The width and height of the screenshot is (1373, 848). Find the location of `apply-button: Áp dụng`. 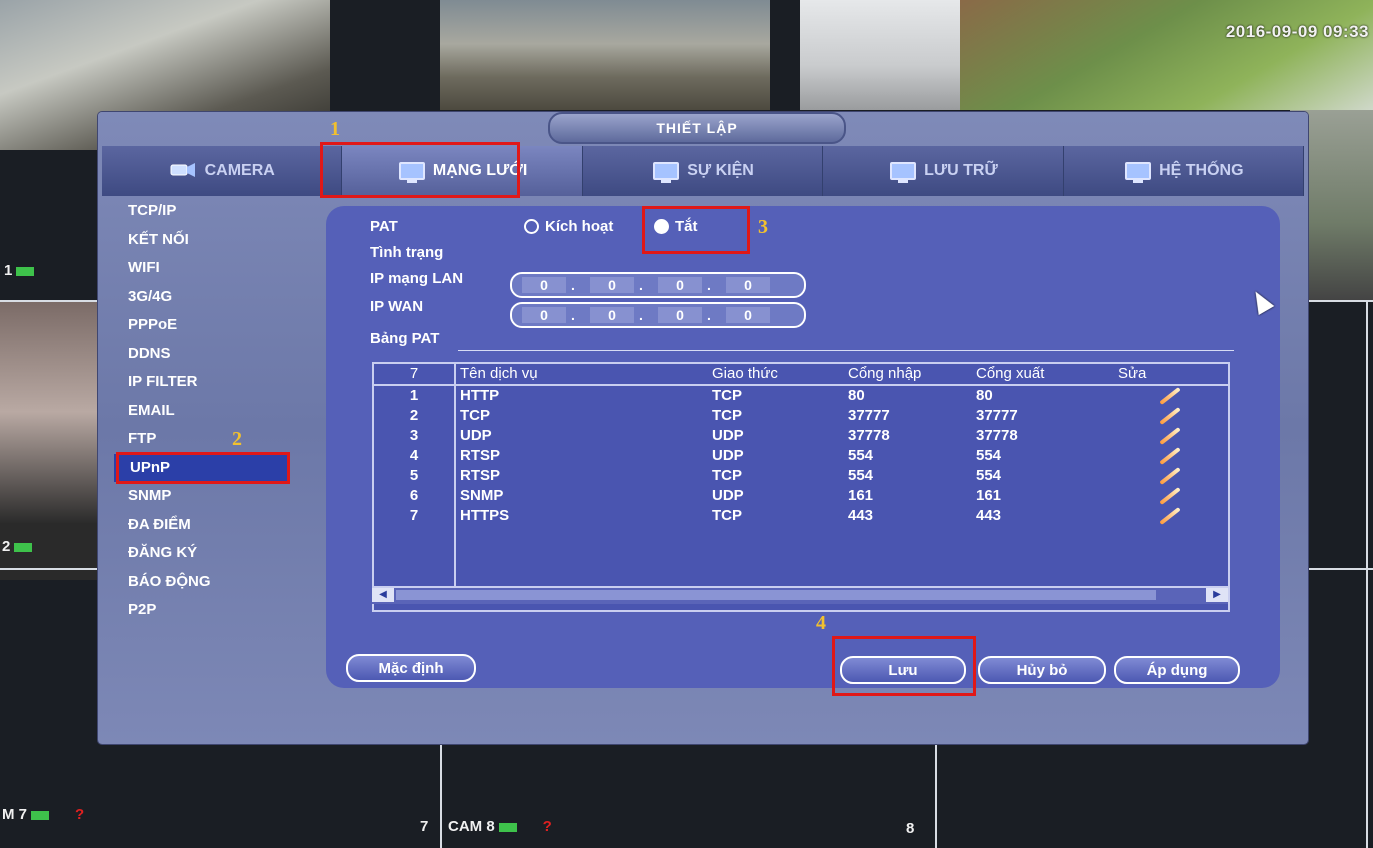

apply-button: Áp dụng is located at coordinates (1177, 670).